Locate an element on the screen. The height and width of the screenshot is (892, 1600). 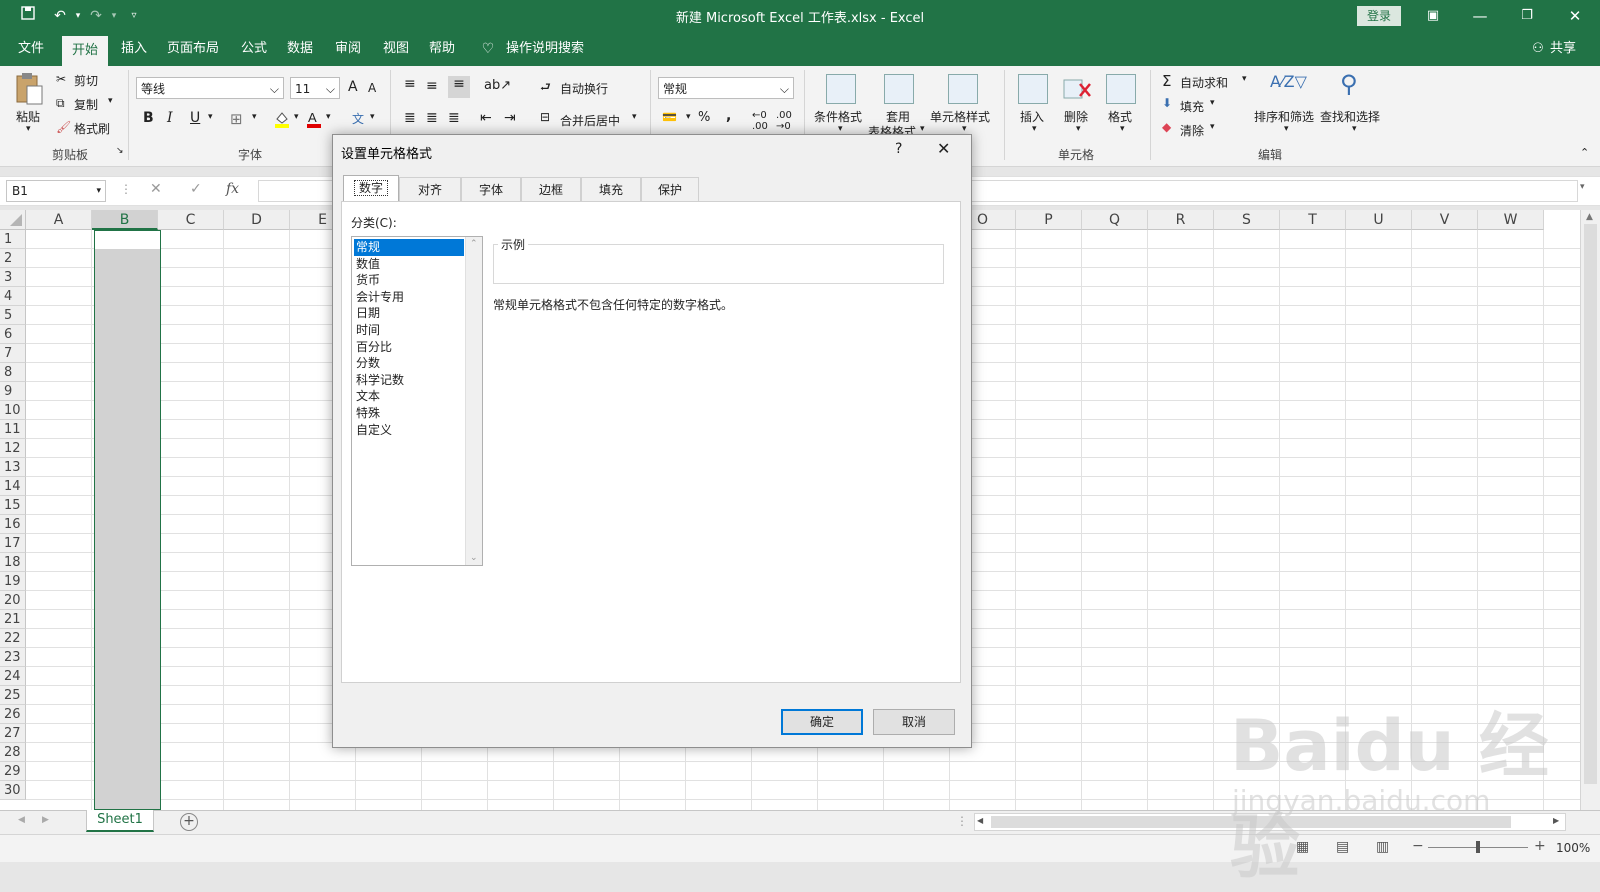
category-item: 日期 is located at coordinates (409, 313).